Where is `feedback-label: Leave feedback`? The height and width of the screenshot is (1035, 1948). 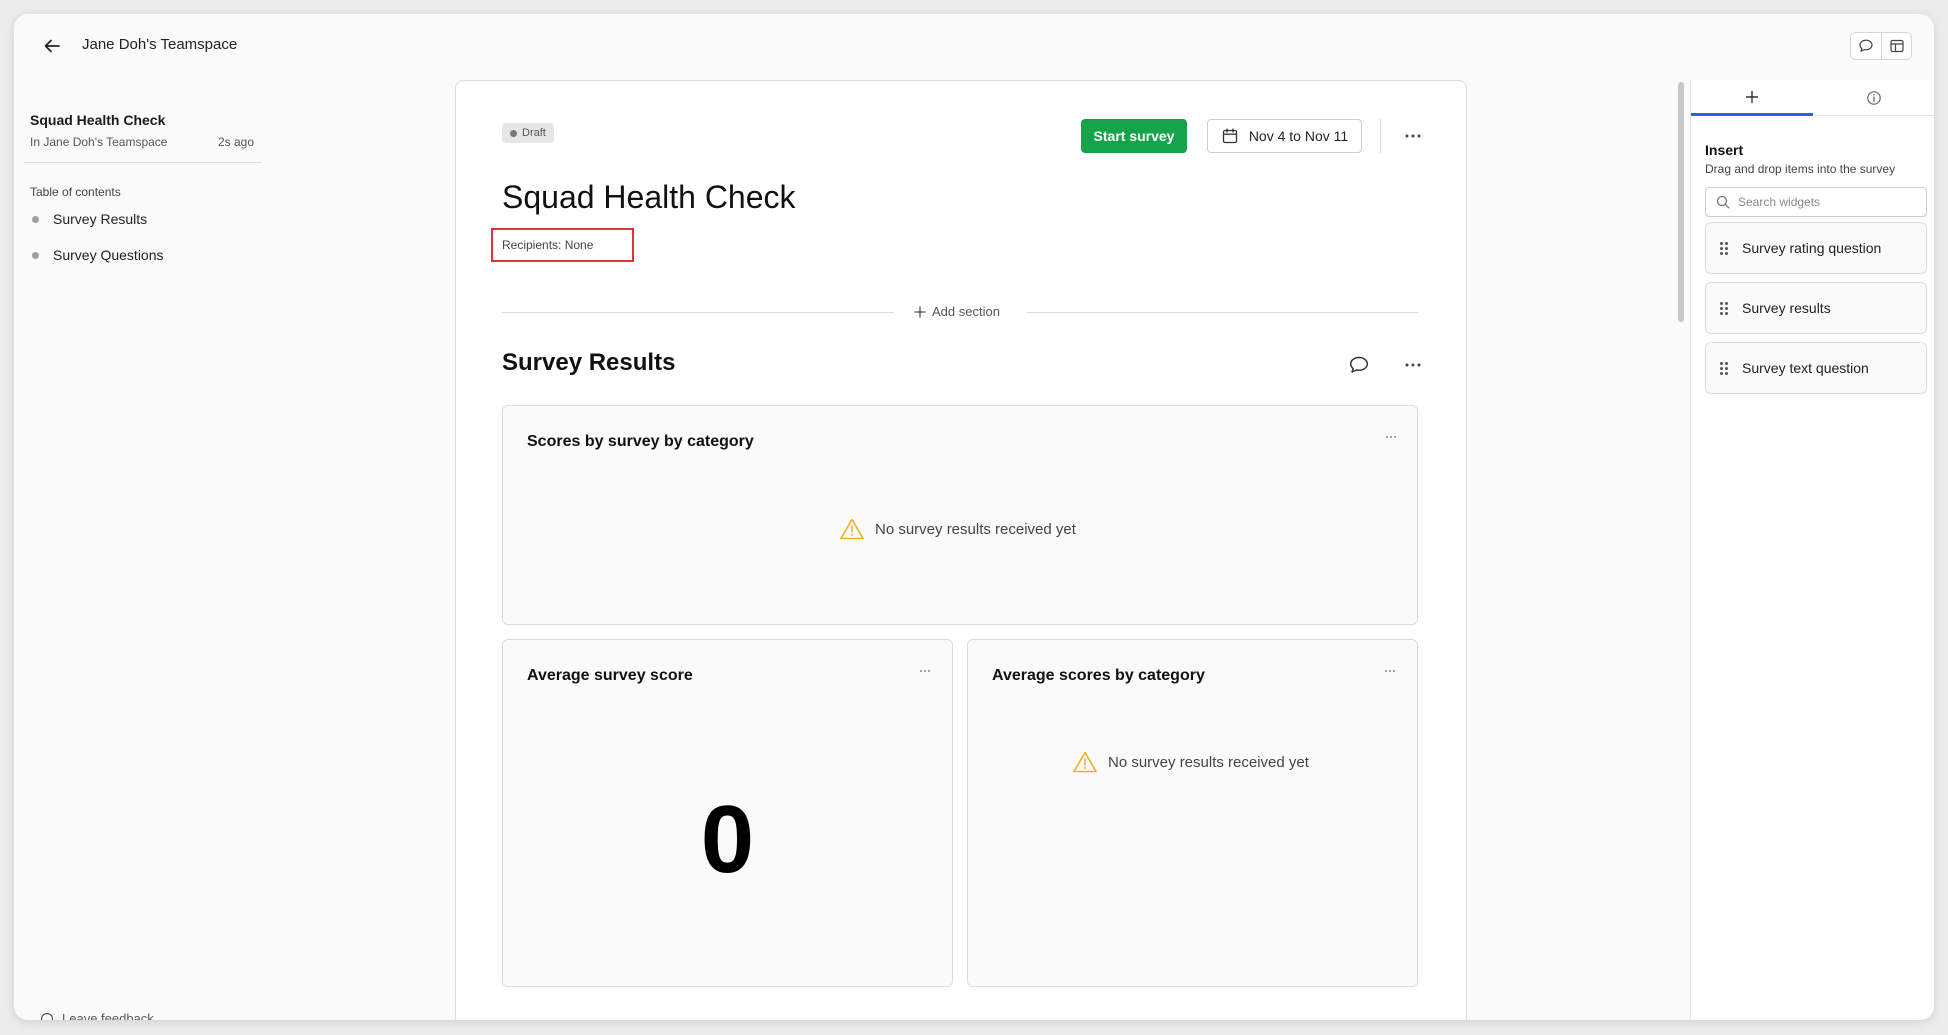 feedback-label: Leave feedback is located at coordinates (108, 1015).